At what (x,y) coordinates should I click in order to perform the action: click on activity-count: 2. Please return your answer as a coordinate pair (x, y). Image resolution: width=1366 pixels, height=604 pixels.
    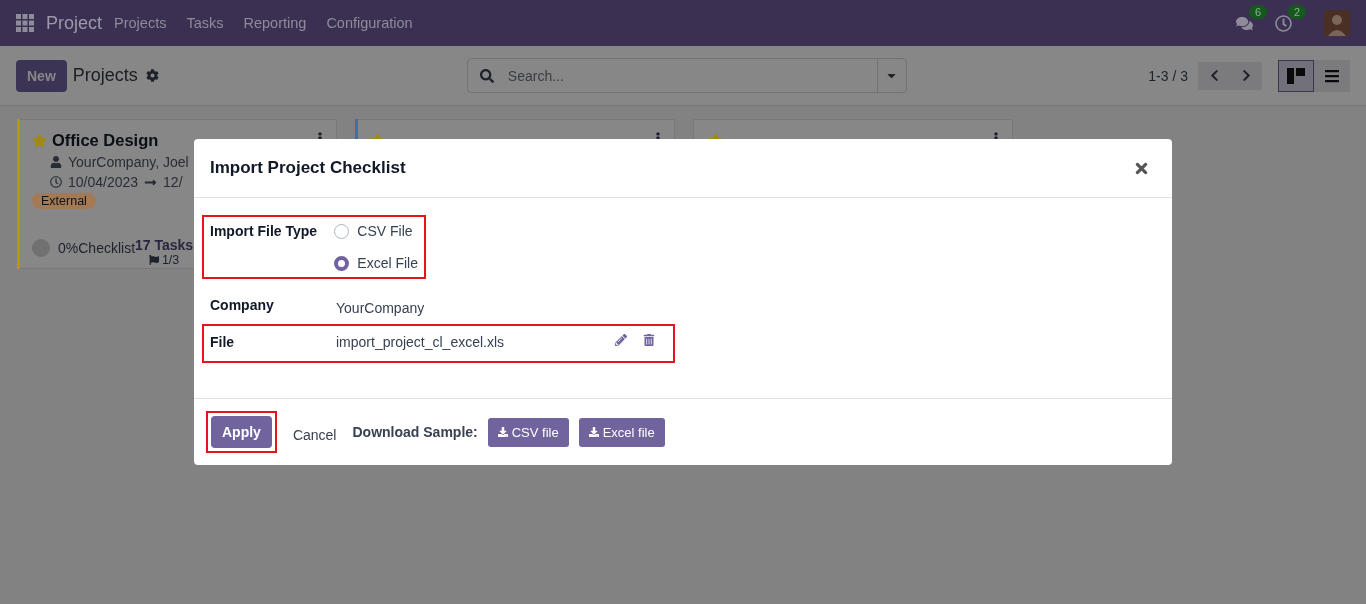
    Looking at the image, I should click on (1296, 11).